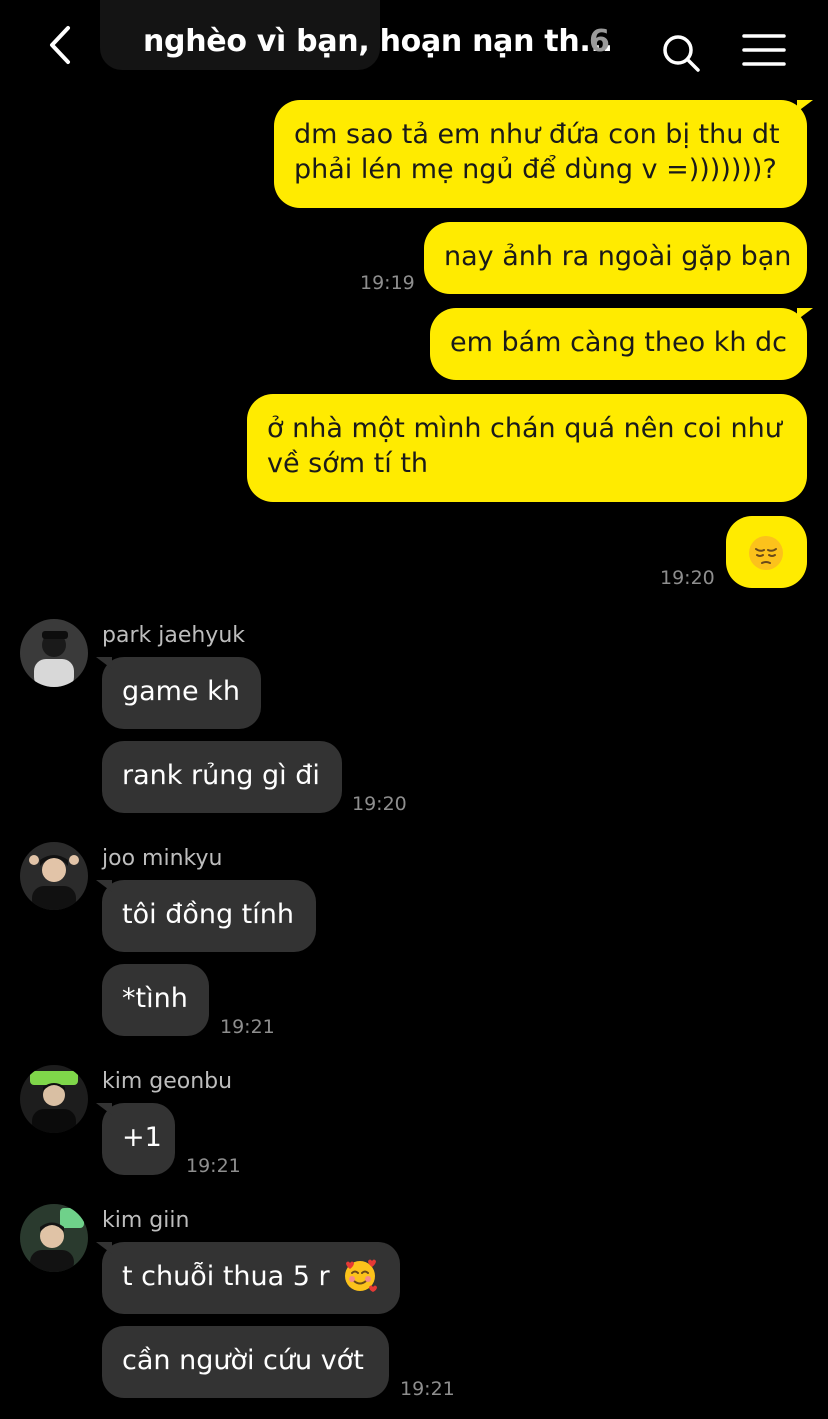 Image resolution: width=828 pixels, height=1419 pixels. I want to click on message-text: tôi đồng tính, so click(208, 914).